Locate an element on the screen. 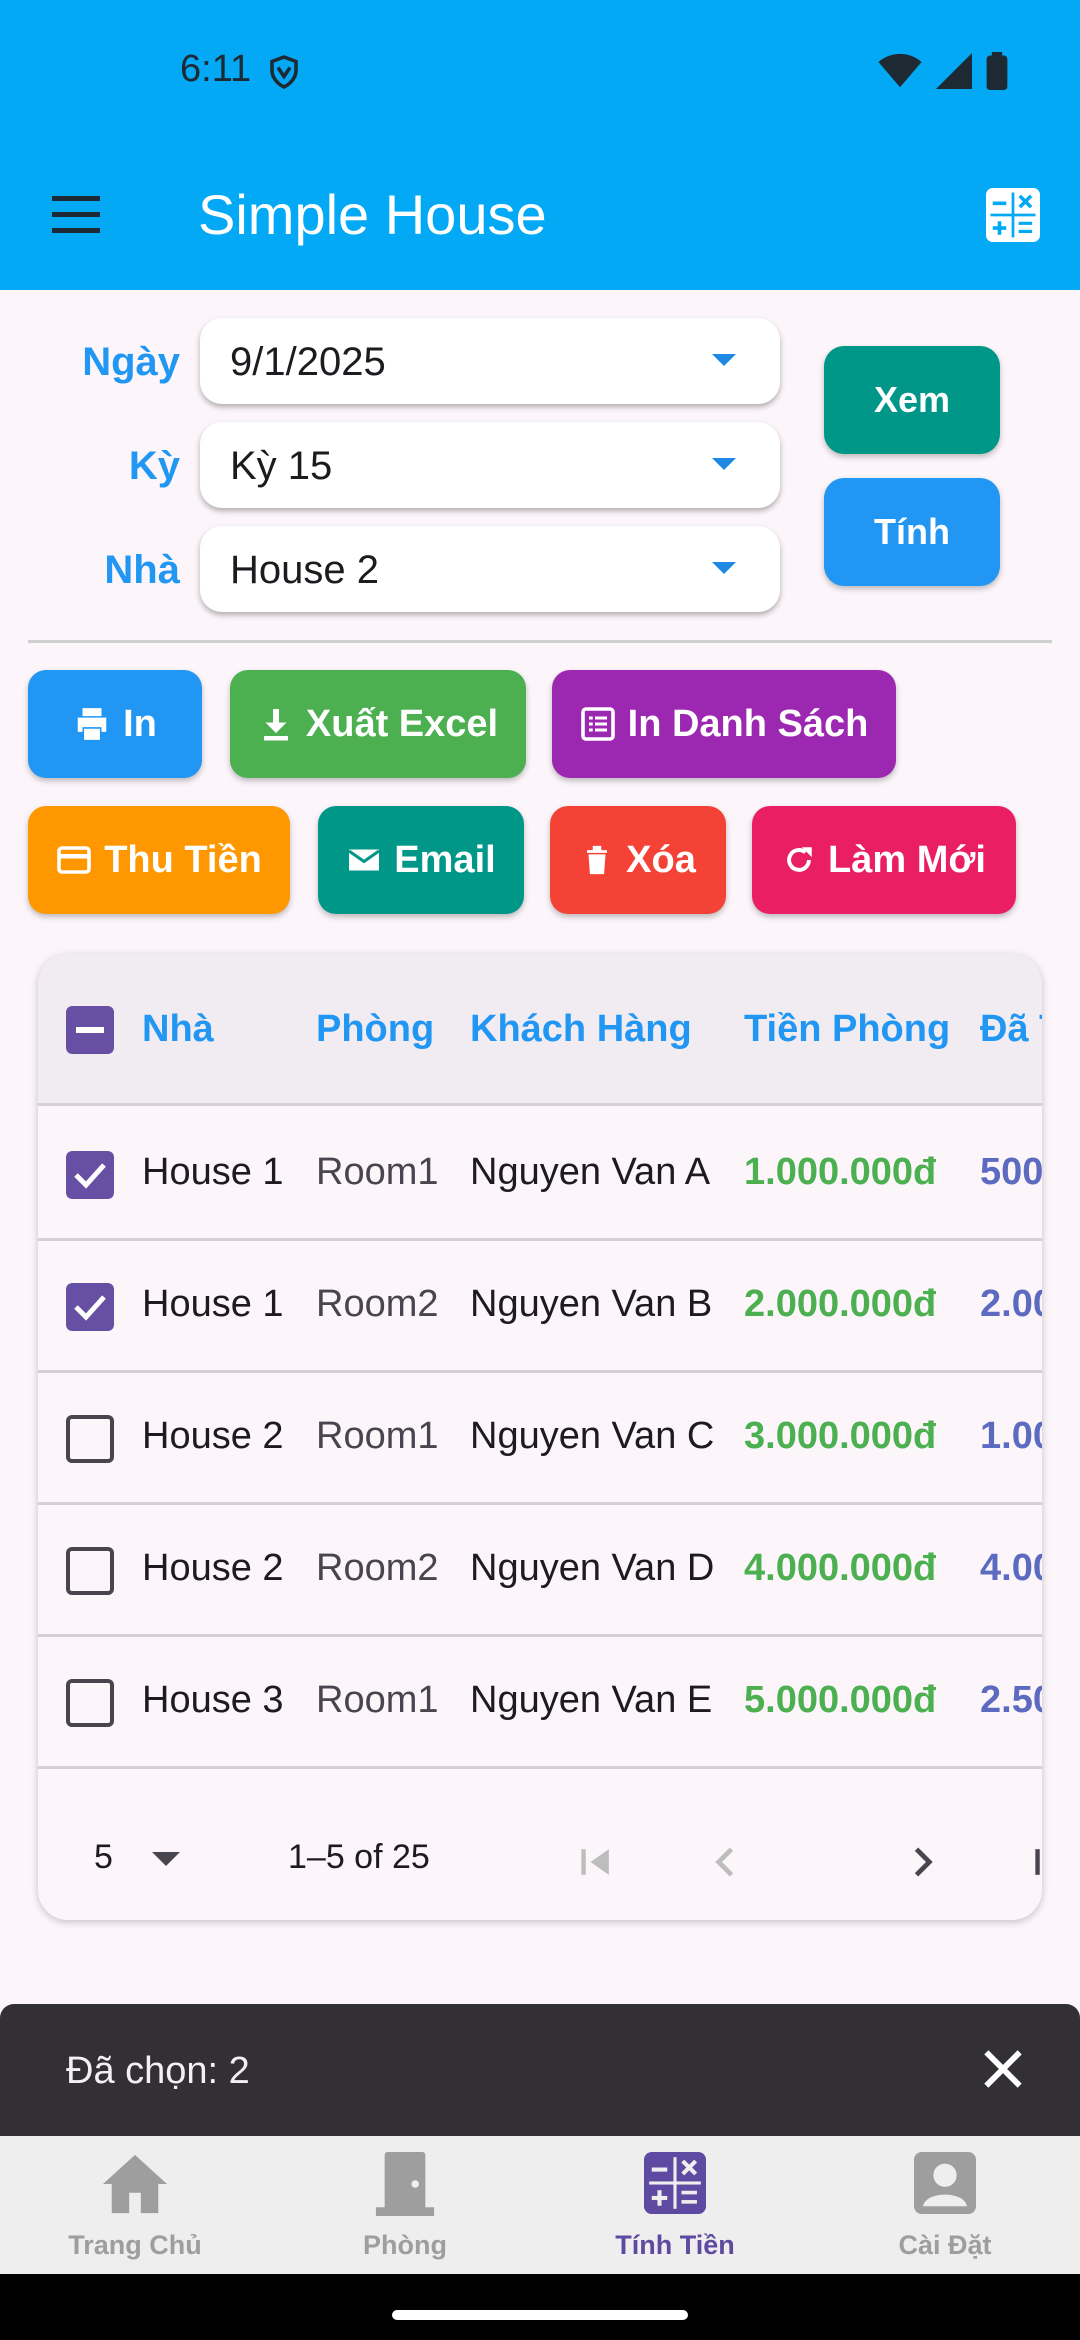  nav-item-settings: Cài Đặt is located at coordinates (945, 2205).